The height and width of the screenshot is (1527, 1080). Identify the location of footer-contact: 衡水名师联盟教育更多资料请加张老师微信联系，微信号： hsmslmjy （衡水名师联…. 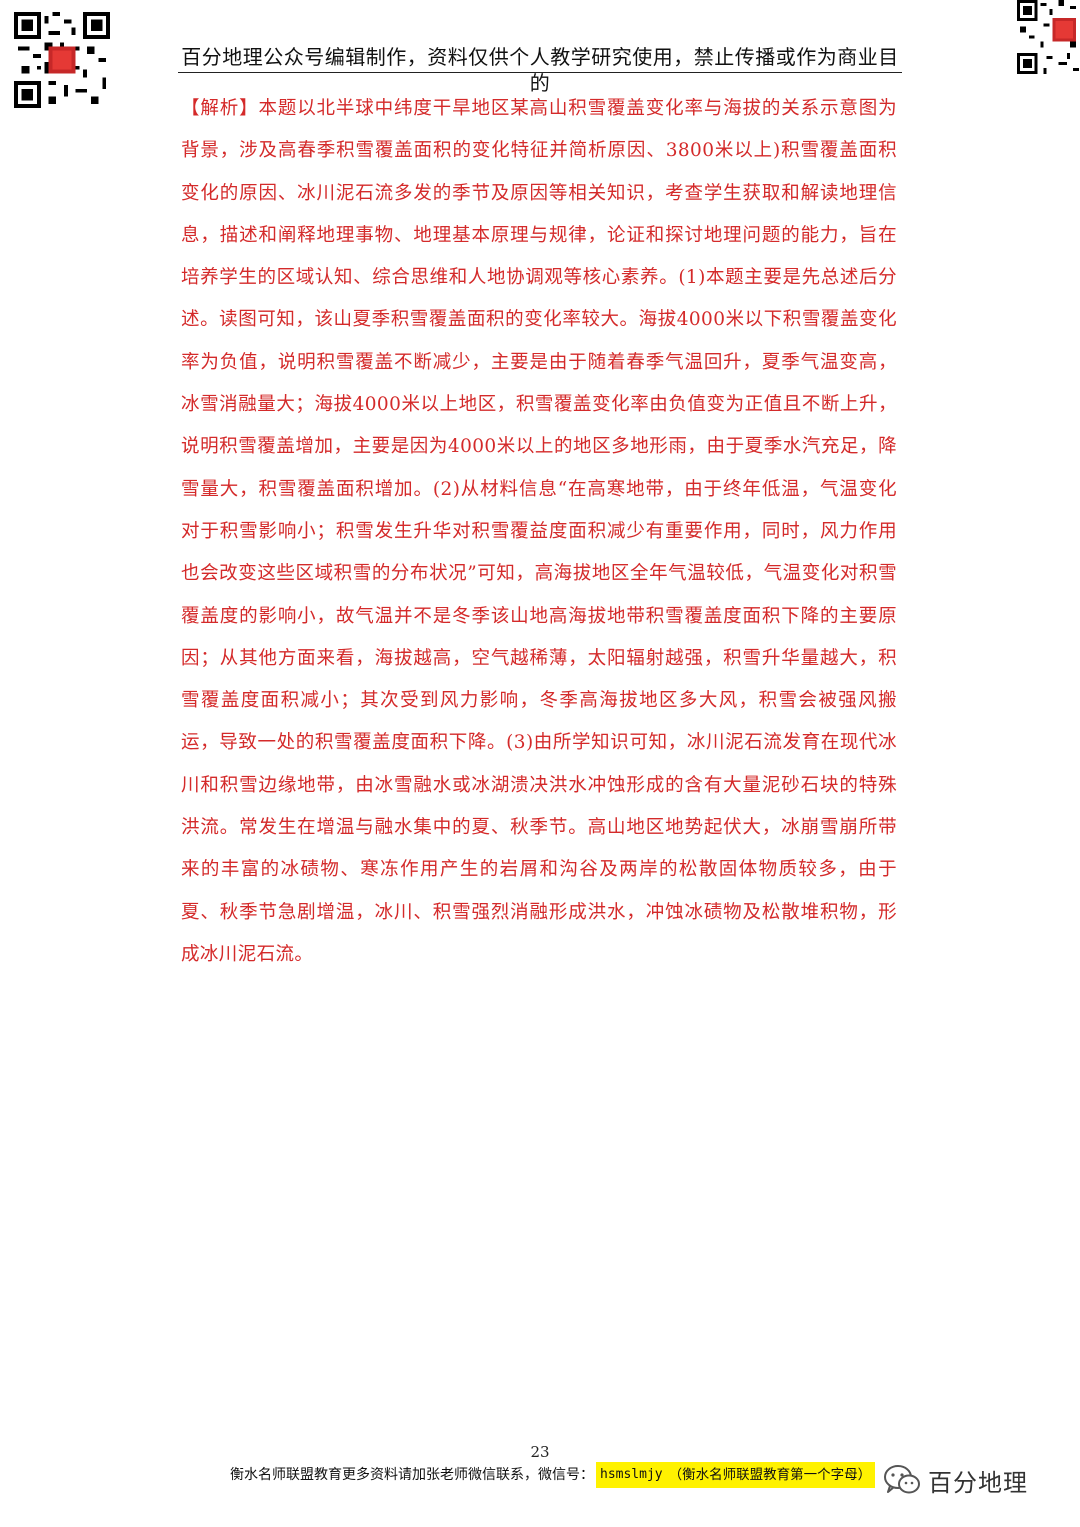
(553, 1475).